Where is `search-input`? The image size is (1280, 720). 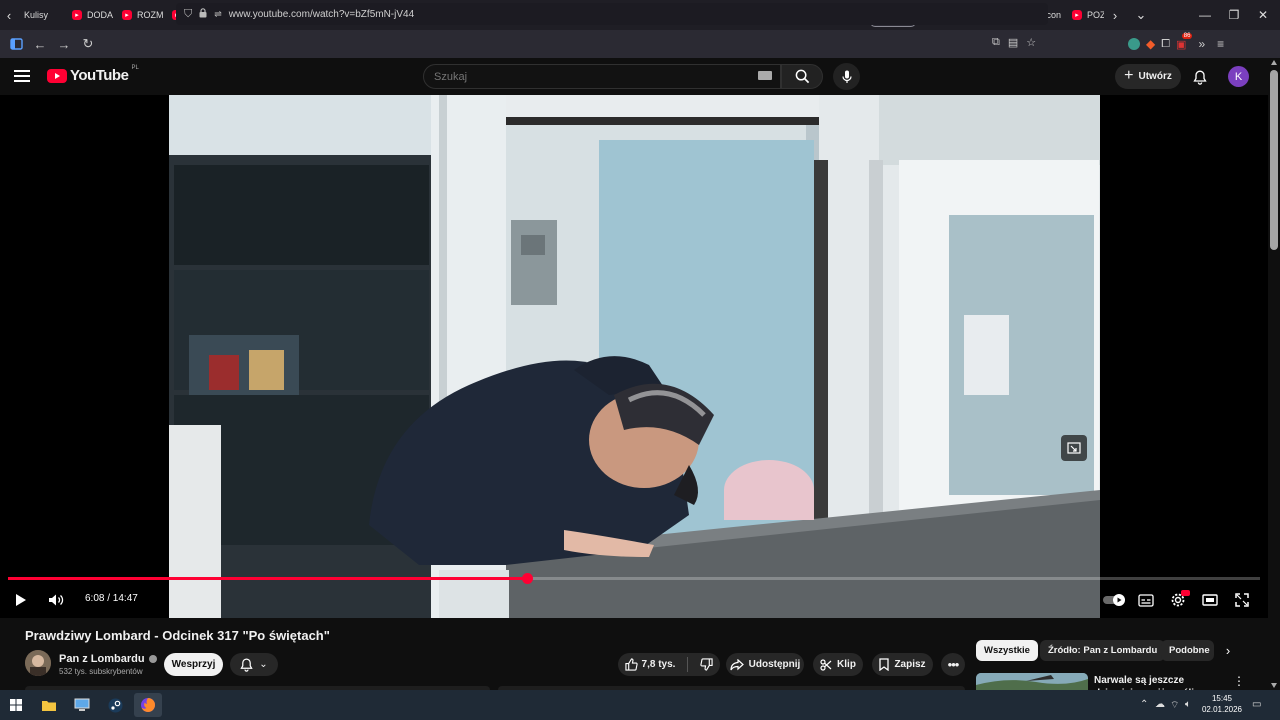 search-input is located at coordinates (589, 76).